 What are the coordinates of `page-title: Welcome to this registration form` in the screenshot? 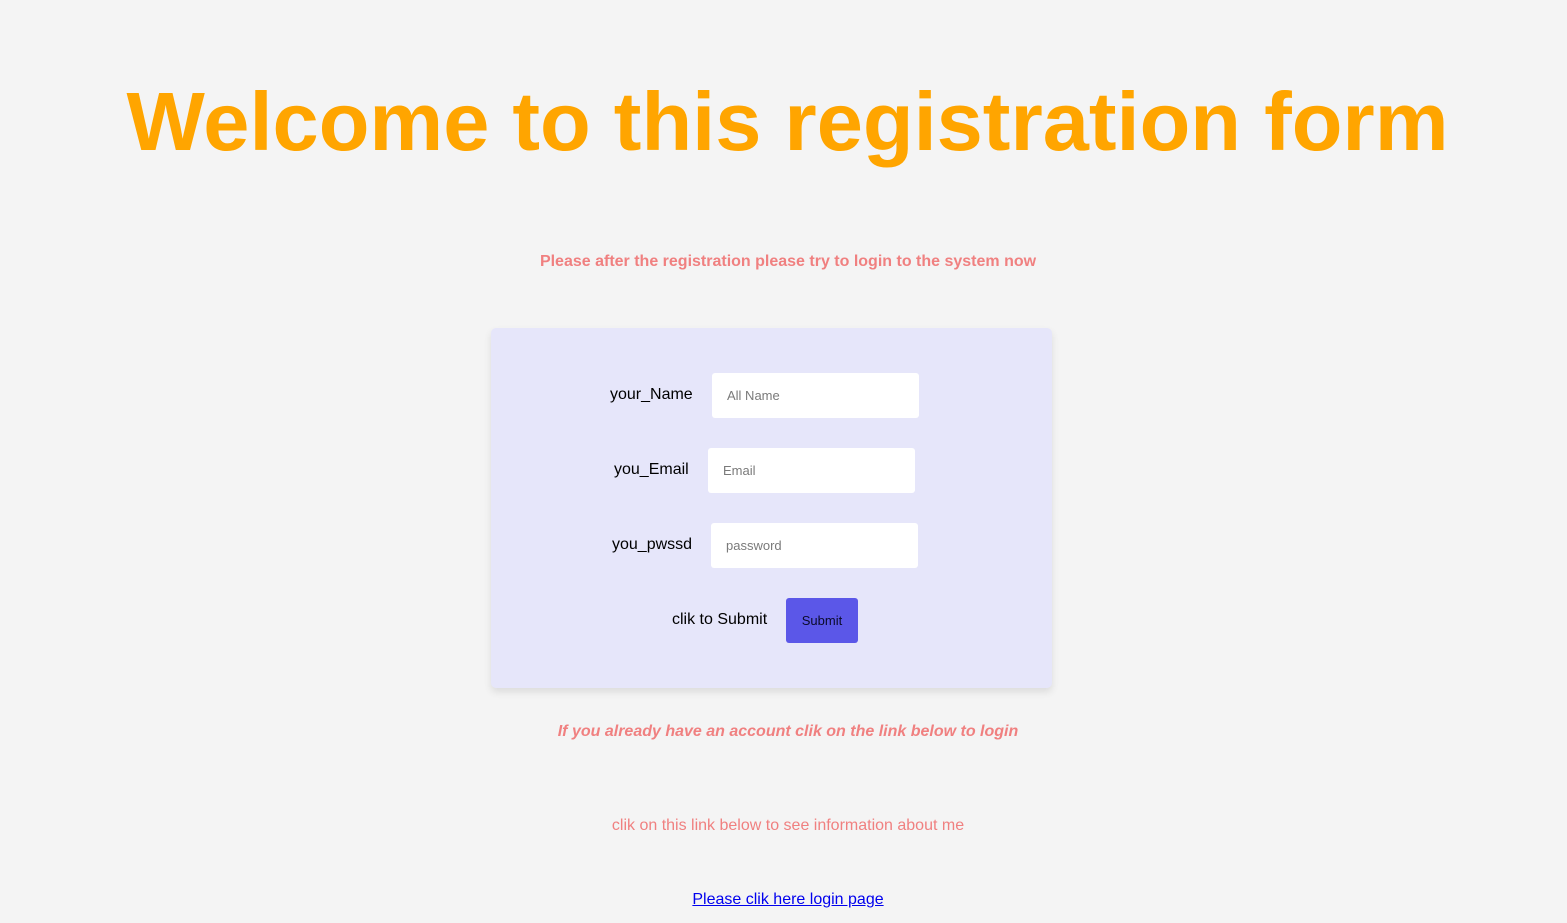 It's located at (787, 121).